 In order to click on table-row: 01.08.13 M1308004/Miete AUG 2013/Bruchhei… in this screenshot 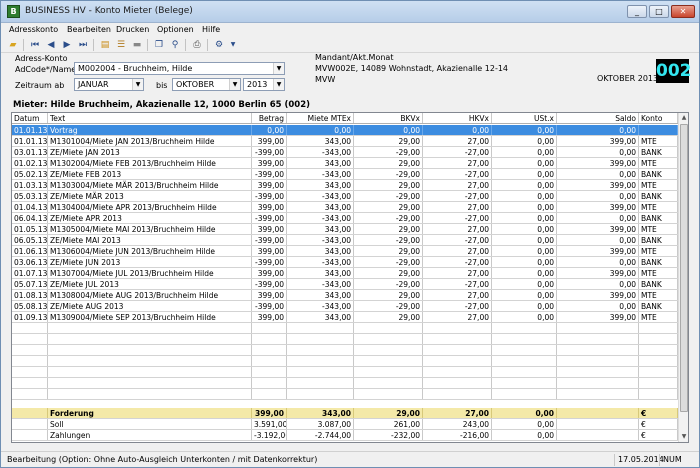, I will do `click(345, 295)`.